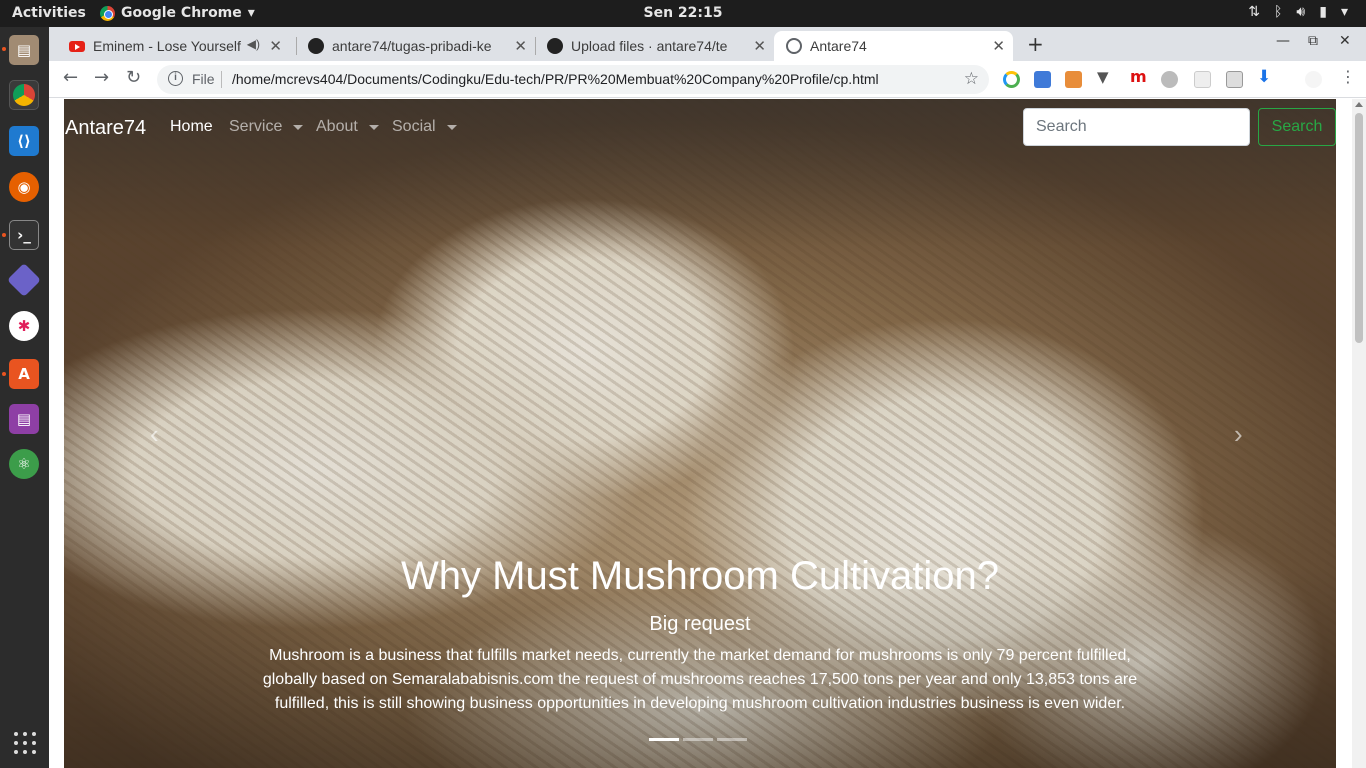 This screenshot has height=768, width=1366. What do you see at coordinates (1278, 12) in the screenshot?
I see `bluetooth-icon: ᛒ` at bounding box center [1278, 12].